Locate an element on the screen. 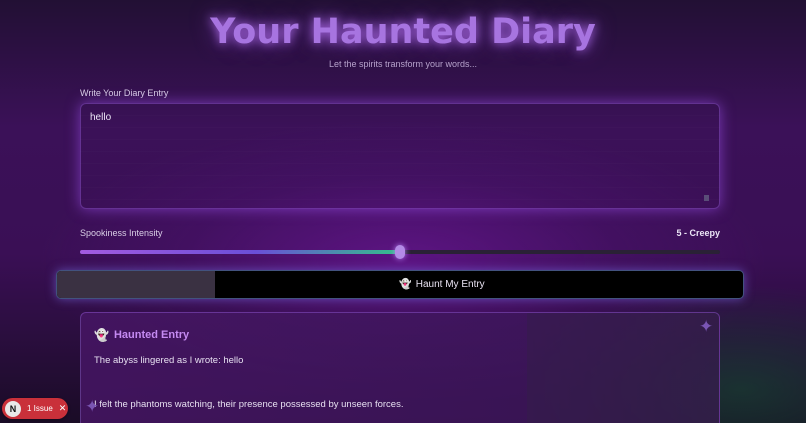 This screenshot has height=423, width=806. haunt-button-content: 👻 Haunt My Entry is located at coordinates (400, 284).